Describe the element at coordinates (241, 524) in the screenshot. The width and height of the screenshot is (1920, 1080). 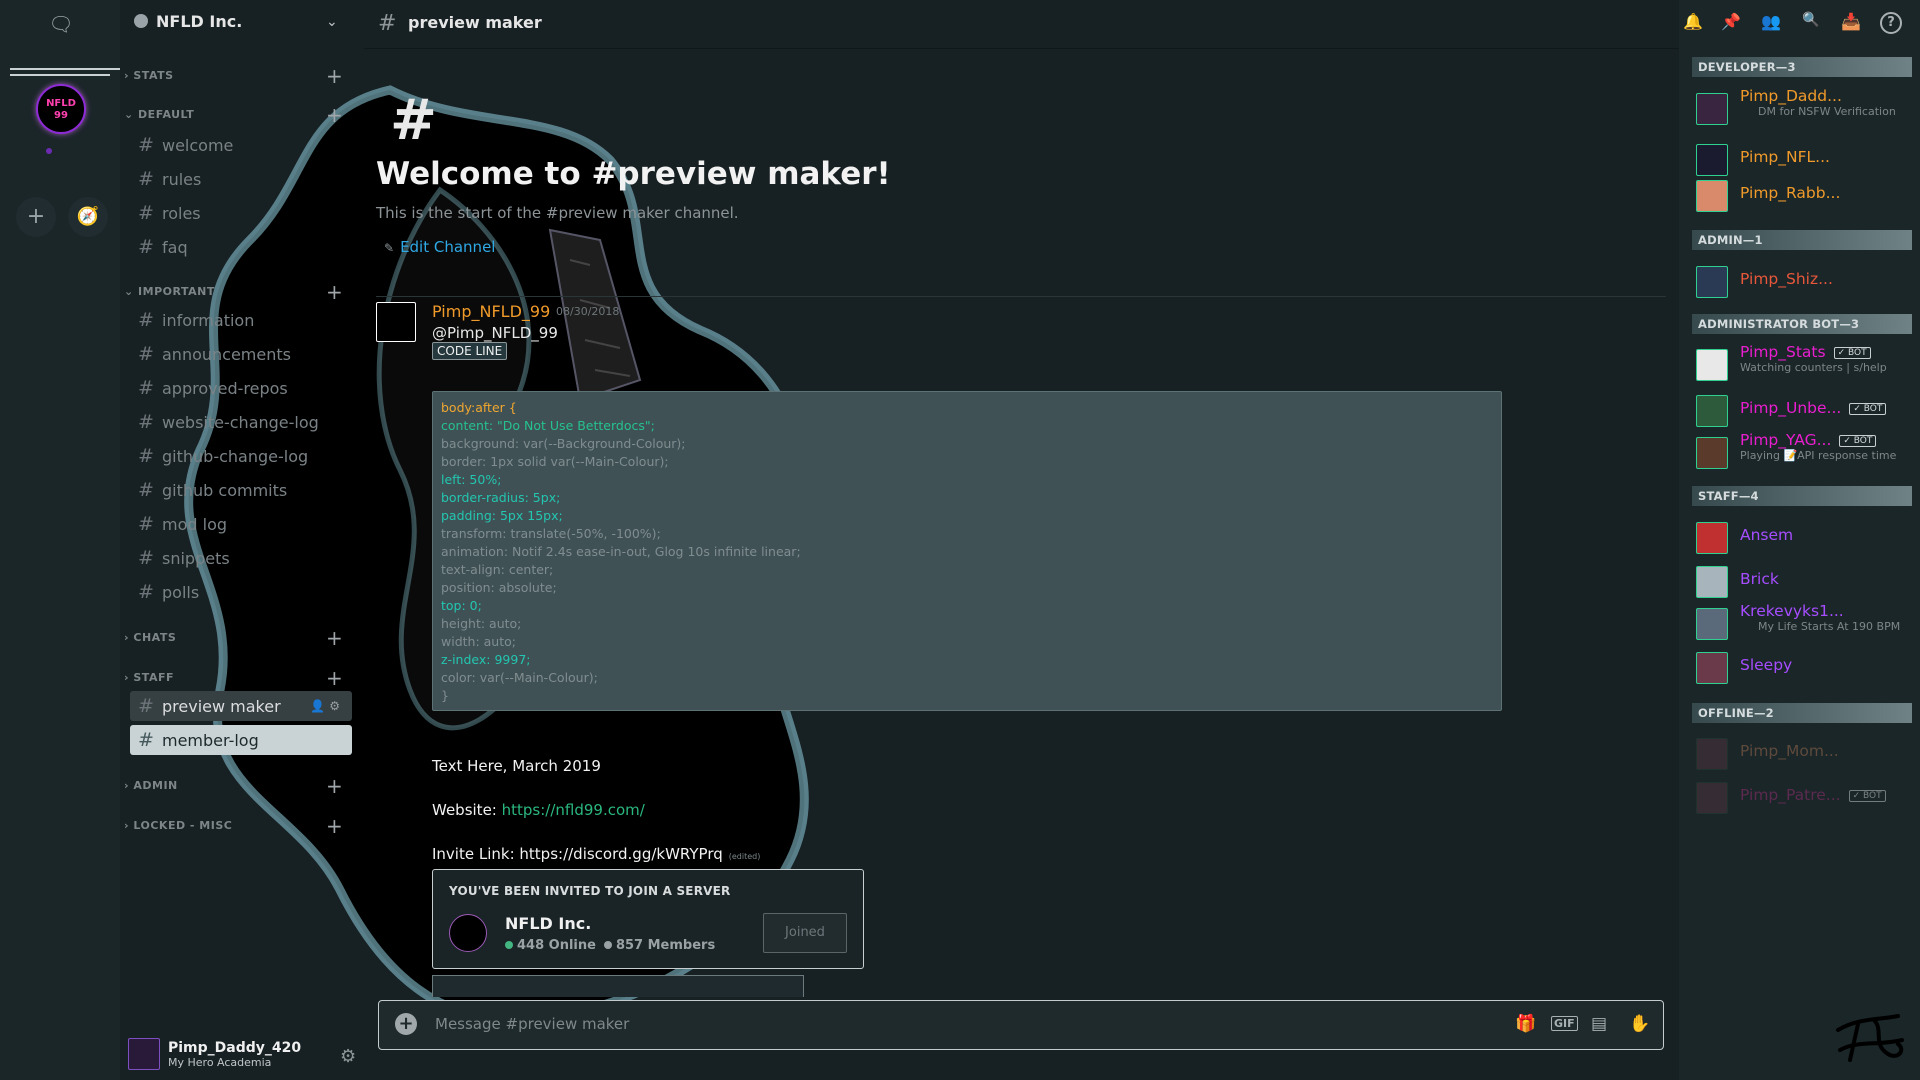
I see `channel-mod-log: # mod log` at that location.